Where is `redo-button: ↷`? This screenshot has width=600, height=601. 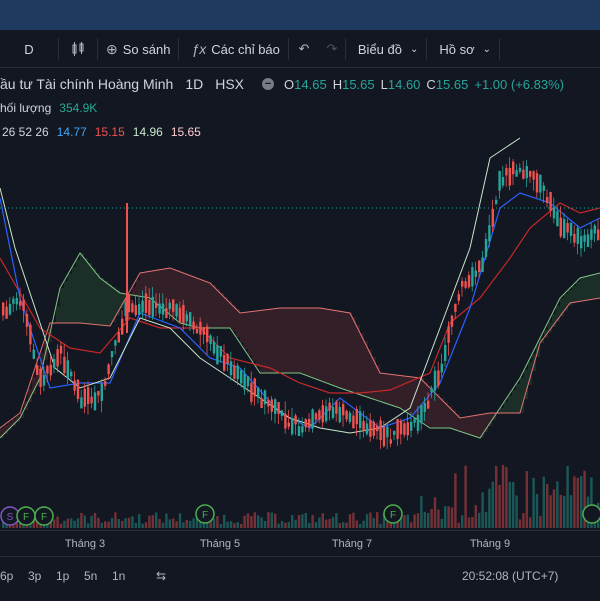
redo-button: ↷ is located at coordinates (332, 49).